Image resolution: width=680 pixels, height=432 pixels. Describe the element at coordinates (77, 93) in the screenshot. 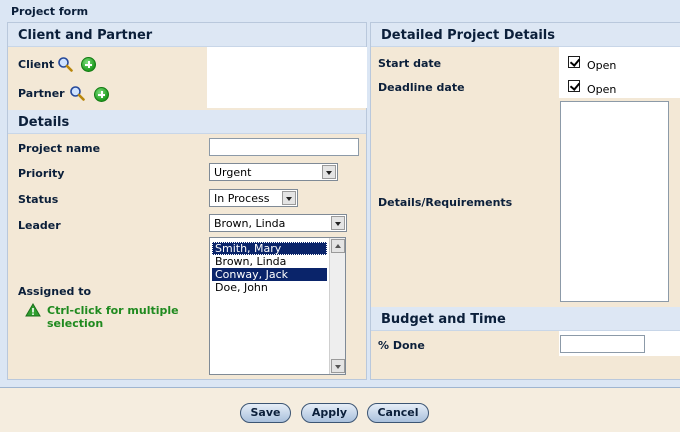

I see `partner-search-icon` at that location.